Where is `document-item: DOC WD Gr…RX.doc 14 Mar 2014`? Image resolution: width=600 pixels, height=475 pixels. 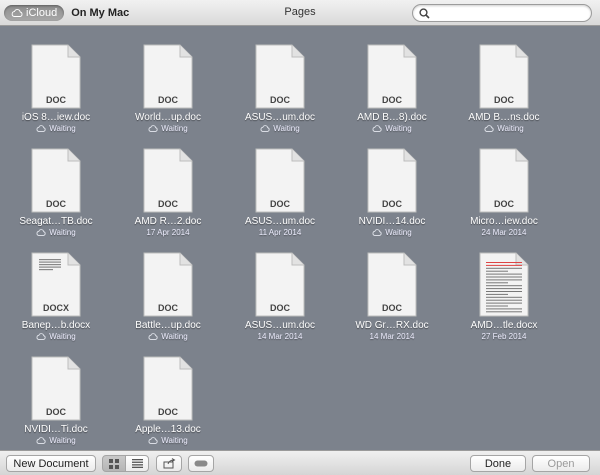 document-item: DOC WD Gr…RX.doc 14 Mar 2014 is located at coordinates (392, 287).